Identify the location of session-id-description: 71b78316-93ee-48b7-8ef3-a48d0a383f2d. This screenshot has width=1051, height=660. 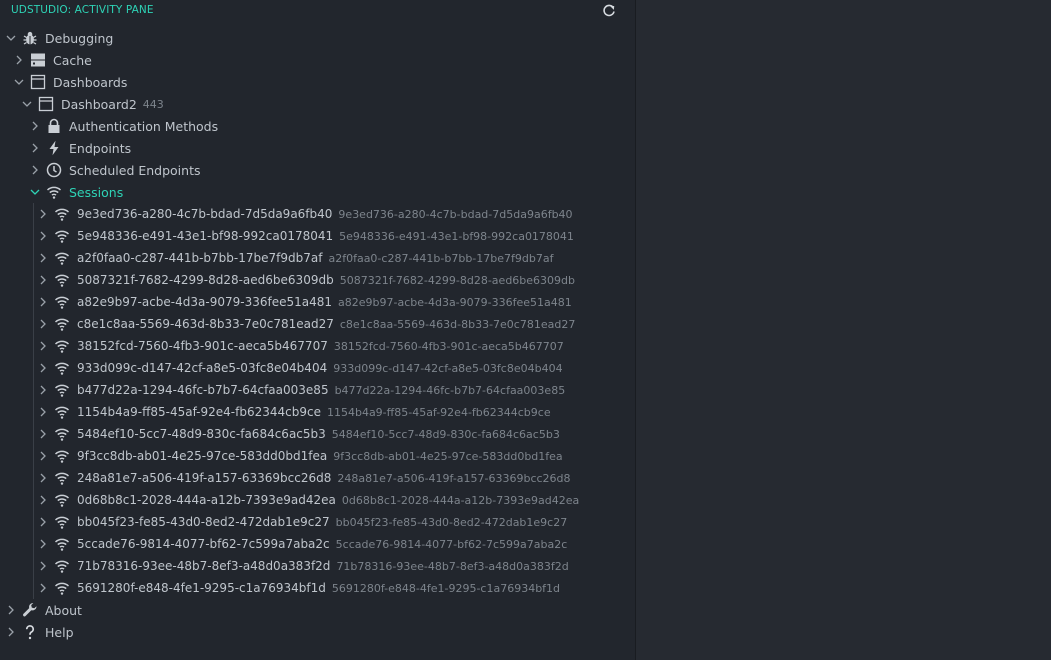
(452, 566).